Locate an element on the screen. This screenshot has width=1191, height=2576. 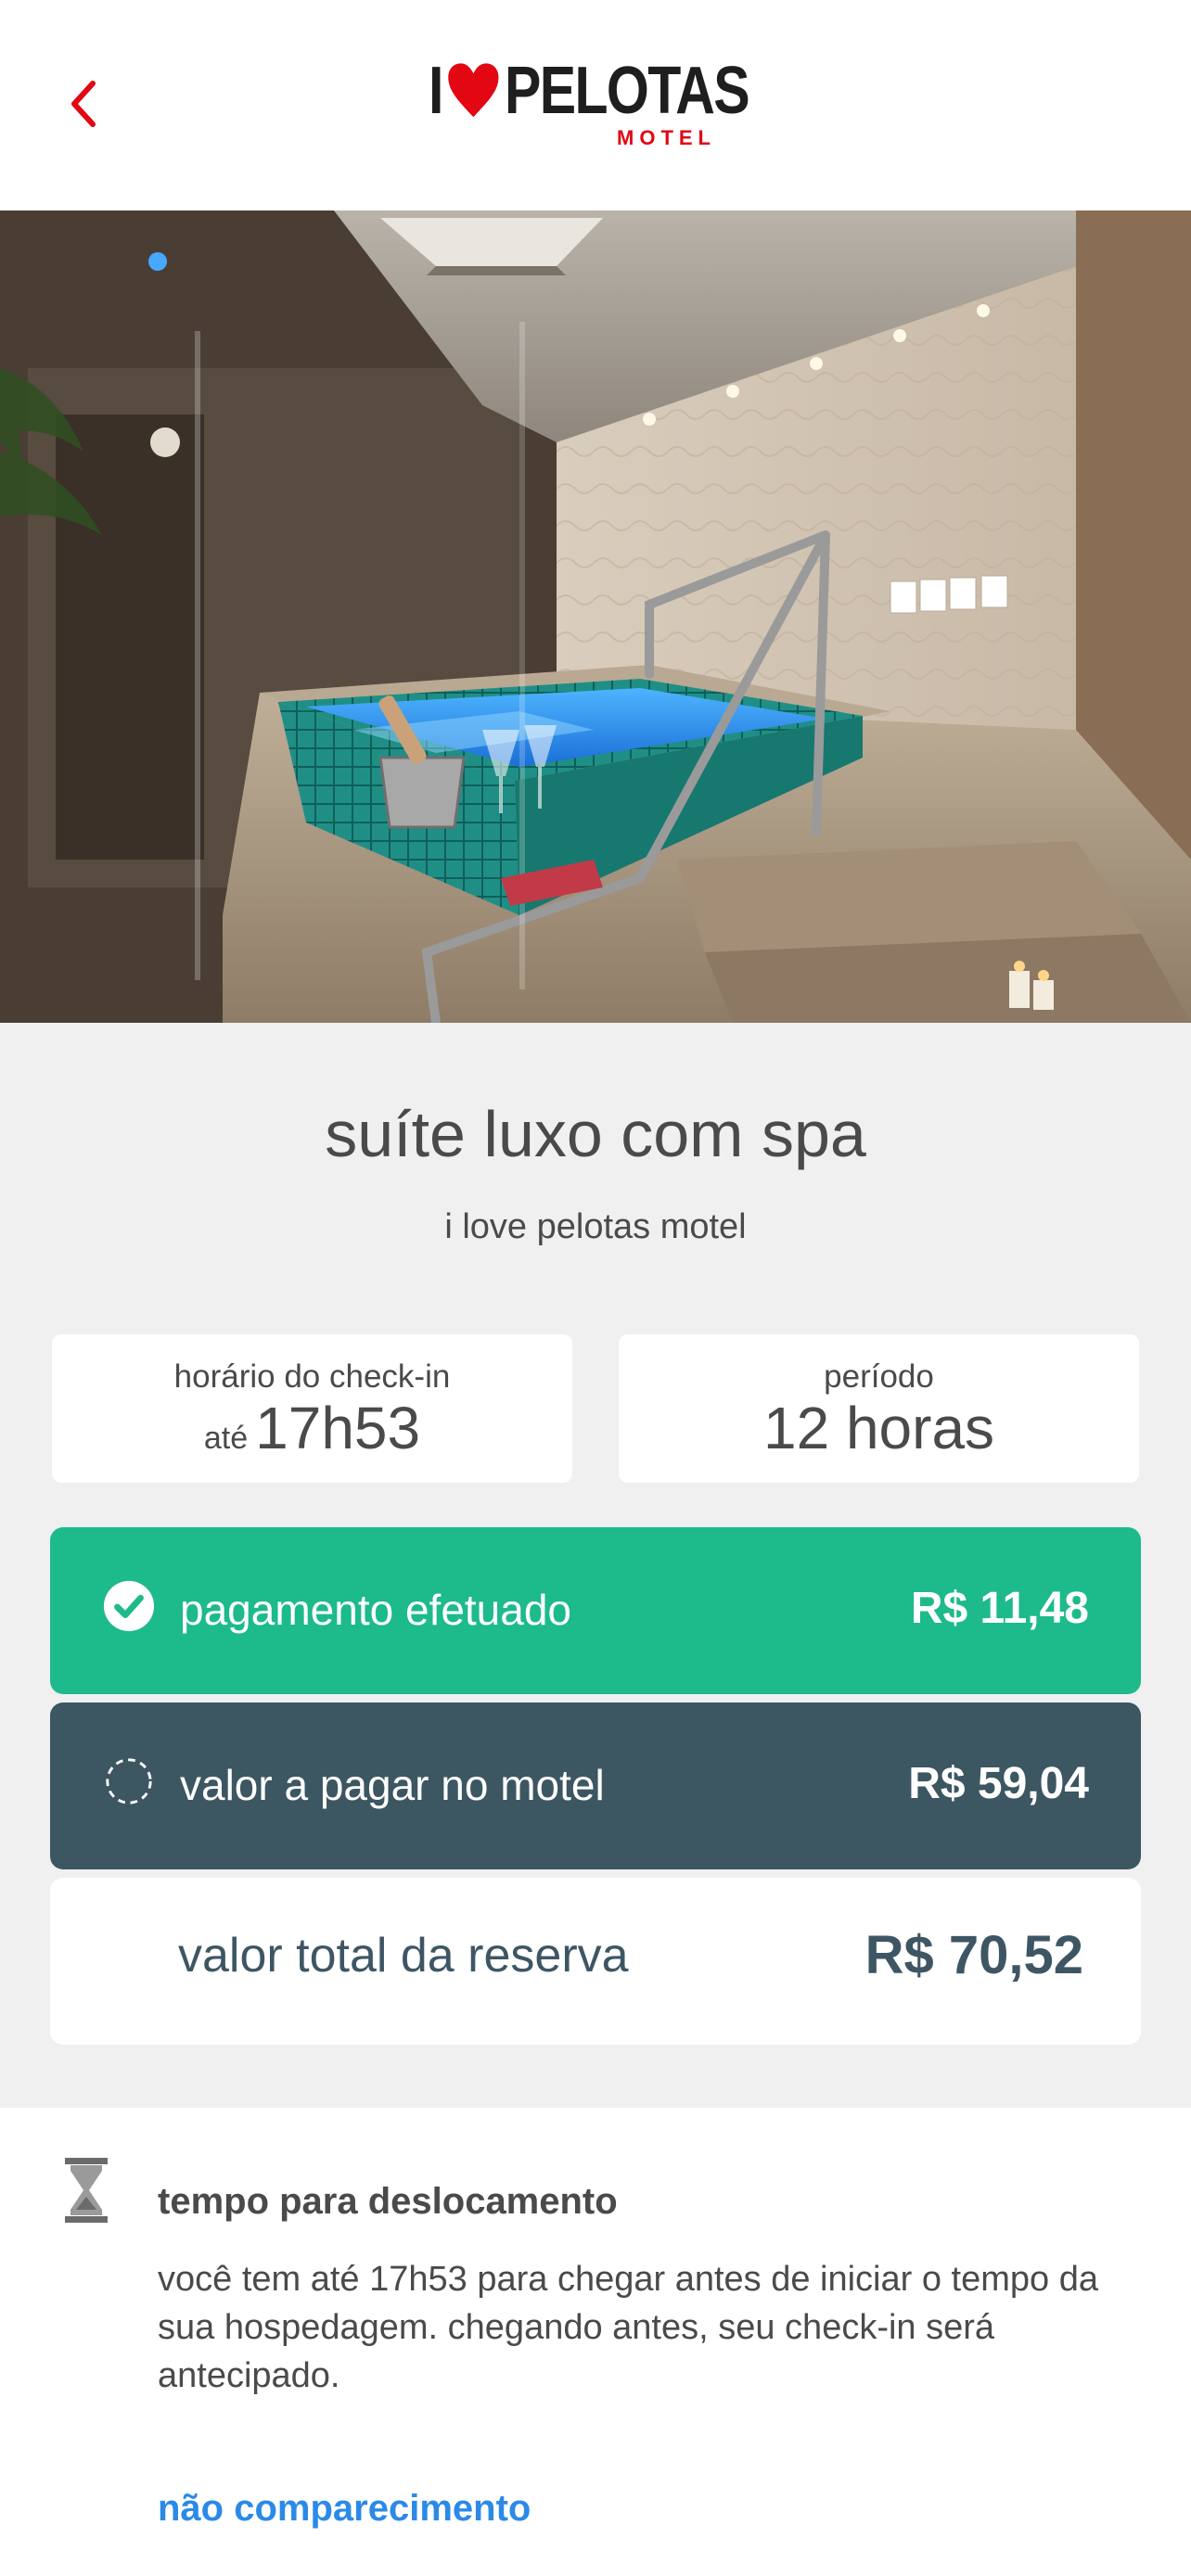
due-amount-bar: valor a pagar no motel R$ 59,04 is located at coordinates (595, 1786).